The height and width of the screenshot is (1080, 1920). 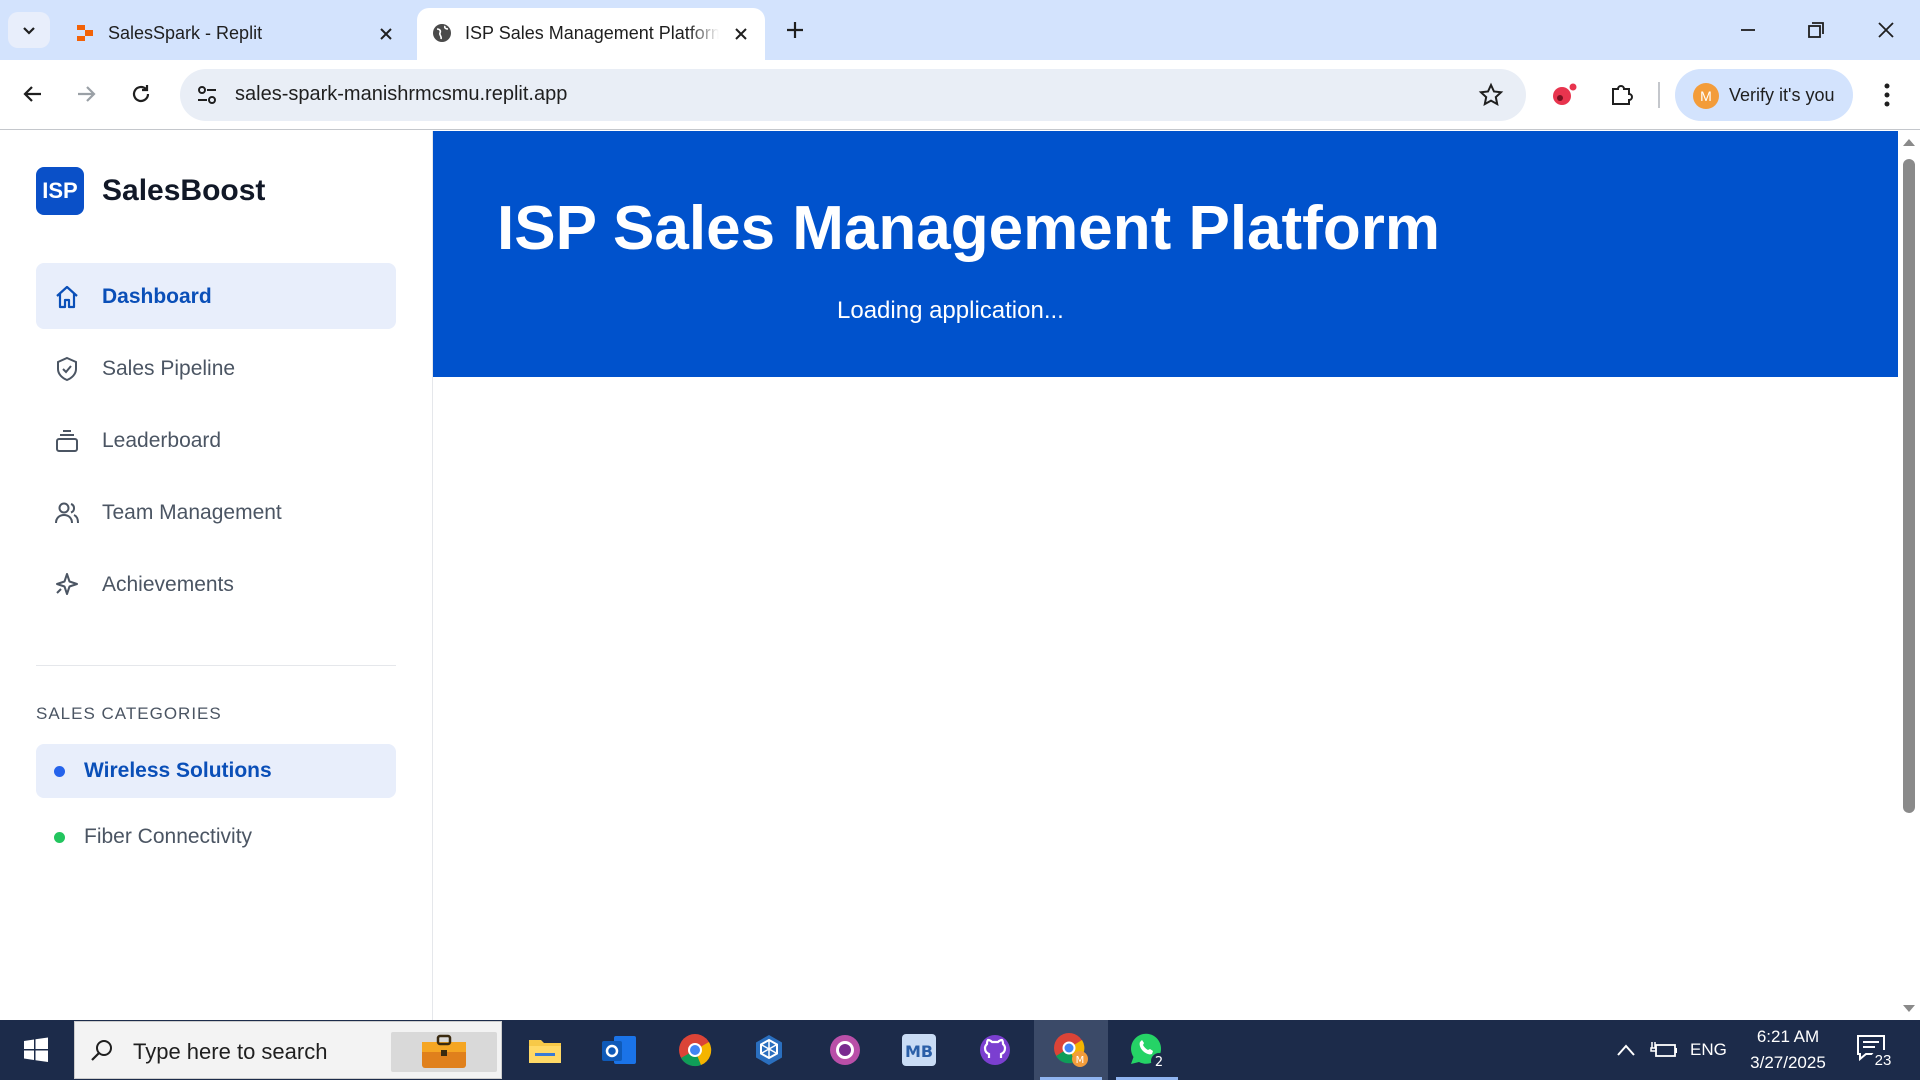 What do you see at coordinates (1708, 1050) in the screenshot?
I see `input-language: ENG` at bounding box center [1708, 1050].